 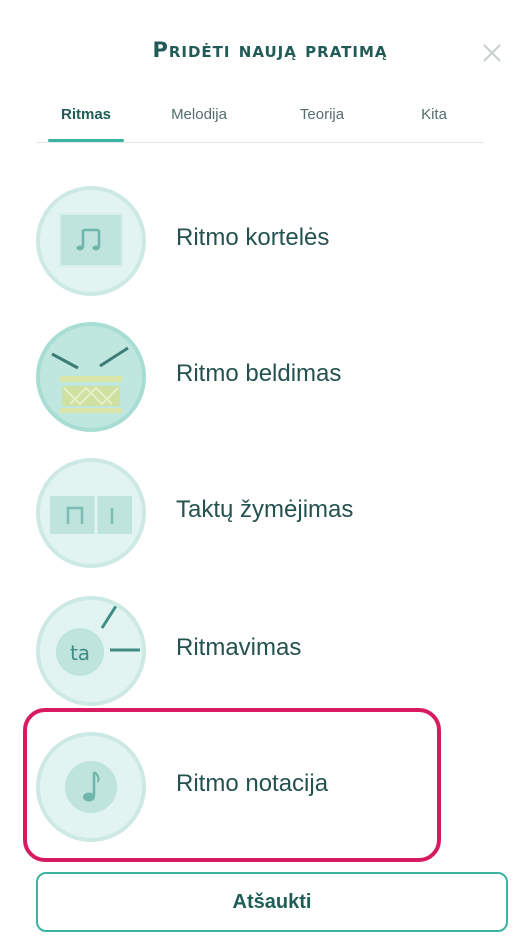 I want to click on exercise-item-ritmo-notacija: Ritmo notacija, so click(x=244, y=790).